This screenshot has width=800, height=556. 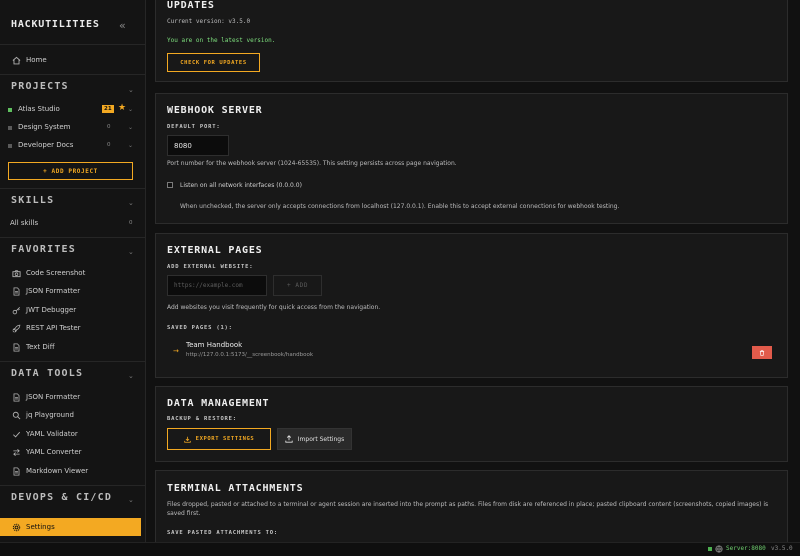 I want to click on add-page-button: + ADD, so click(x=297, y=285).